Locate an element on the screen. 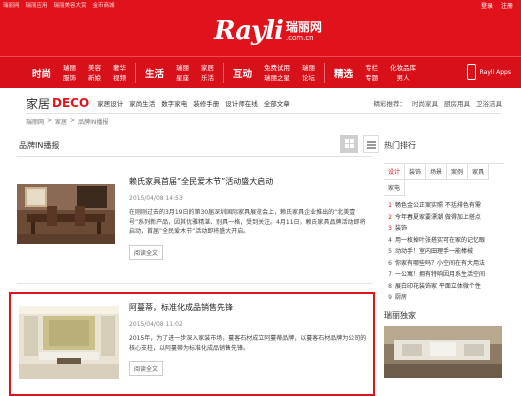 The width and height of the screenshot is (521, 396). tab-design: 设计 is located at coordinates (395, 172).